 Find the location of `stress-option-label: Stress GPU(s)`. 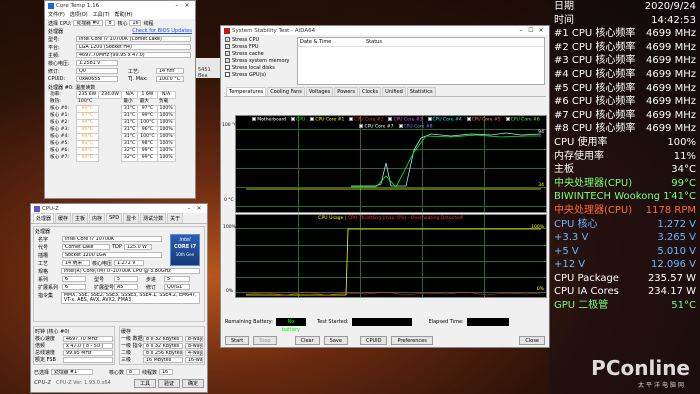

stress-option-label: Stress GPU(s) is located at coordinates (249, 75).